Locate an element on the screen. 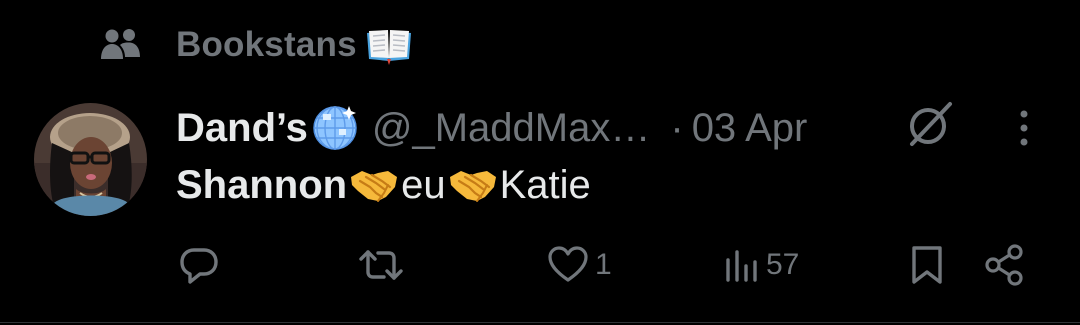  like-count: 1 is located at coordinates (603, 264).